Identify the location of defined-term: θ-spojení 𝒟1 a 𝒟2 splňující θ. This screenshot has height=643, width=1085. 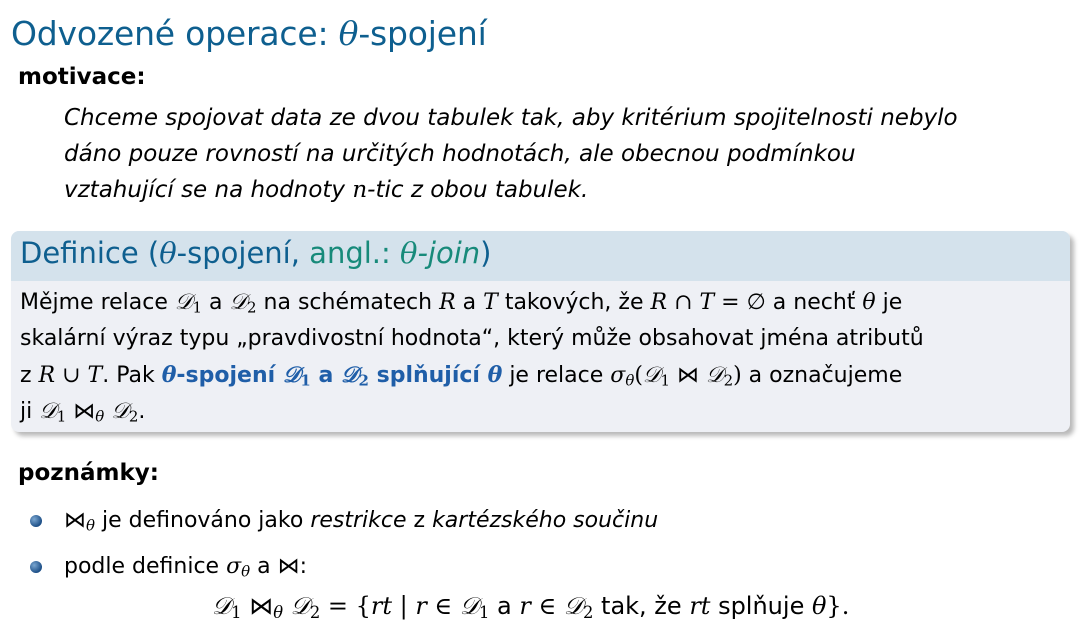
(332, 376).